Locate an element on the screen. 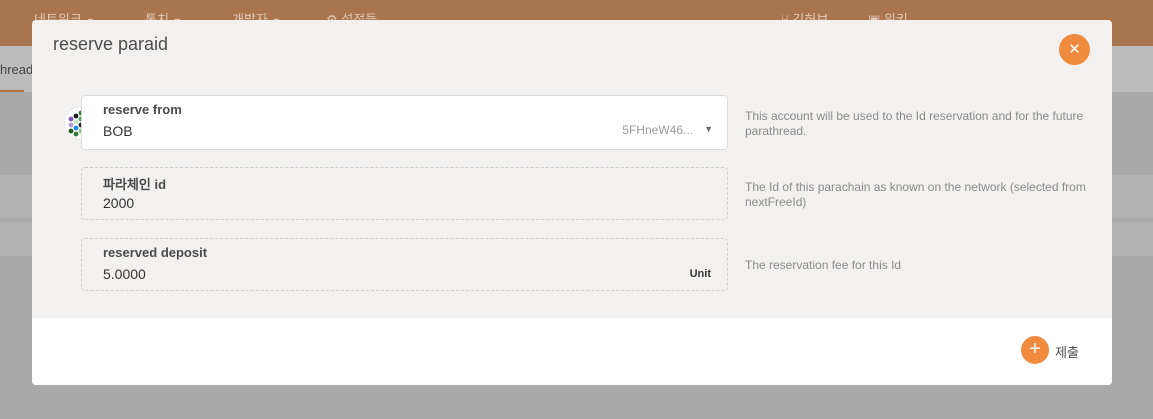 Image resolution: width=1153 pixels, height=419 pixels. reserved-deposit-value: 5.0000 is located at coordinates (124, 274).